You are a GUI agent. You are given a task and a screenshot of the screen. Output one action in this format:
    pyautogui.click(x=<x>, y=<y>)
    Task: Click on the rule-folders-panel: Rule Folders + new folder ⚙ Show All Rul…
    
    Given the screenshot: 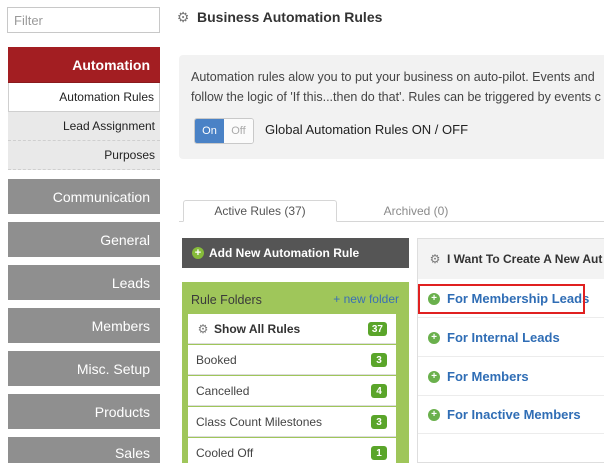 What is the action you would take?
    pyautogui.click(x=295, y=372)
    